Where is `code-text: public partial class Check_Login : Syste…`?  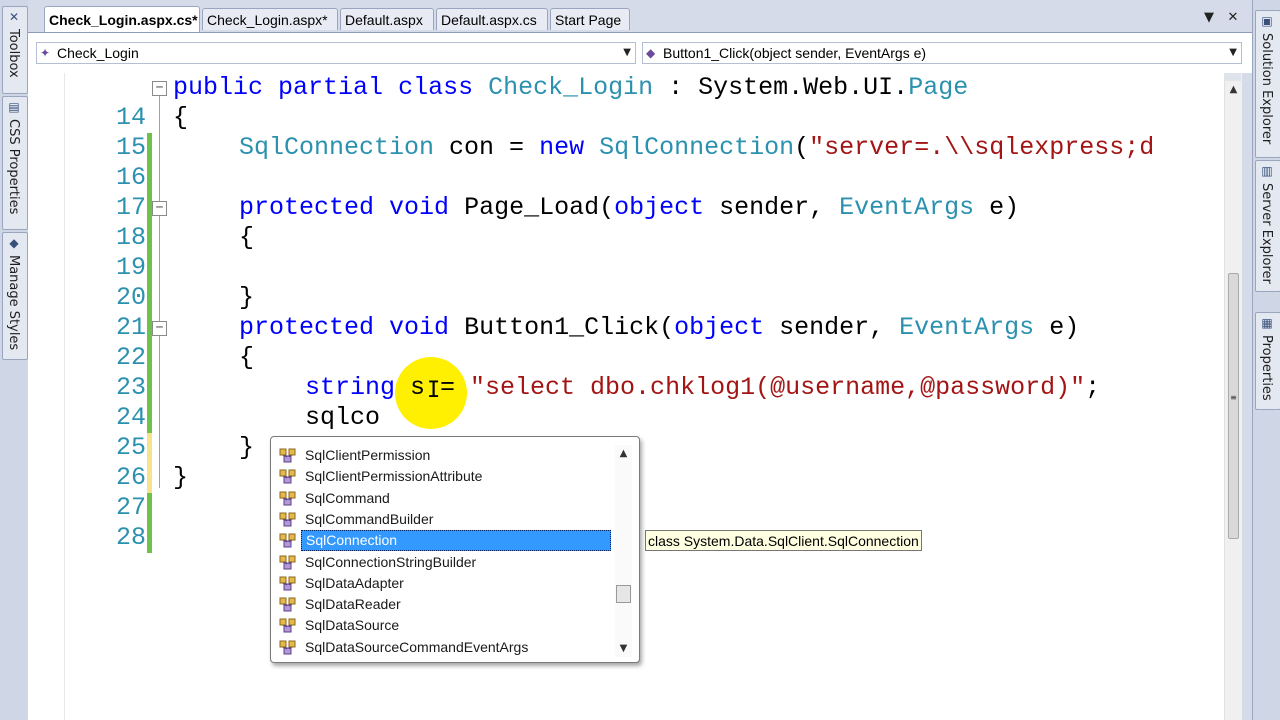
code-text: public partial class Check_Login : Syste… is located at coordinates (571, 87).